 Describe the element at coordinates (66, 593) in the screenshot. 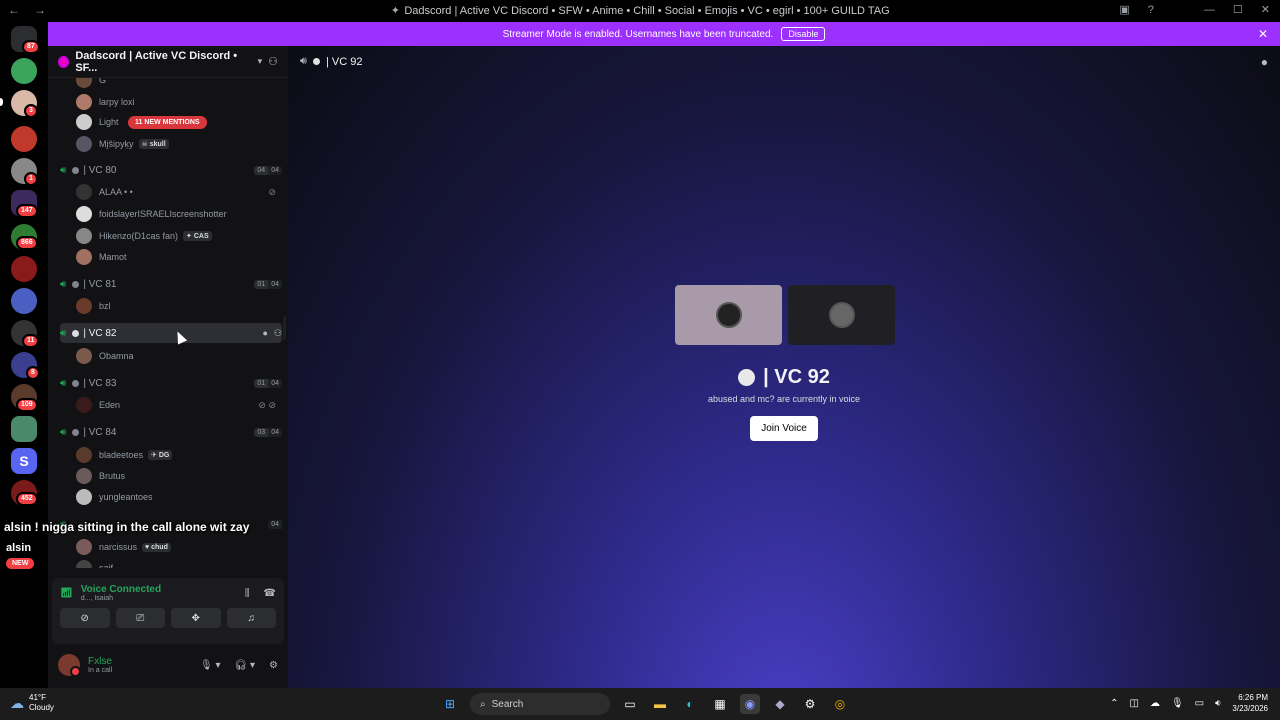

I see `signal-icon: 📶︎` at that location.